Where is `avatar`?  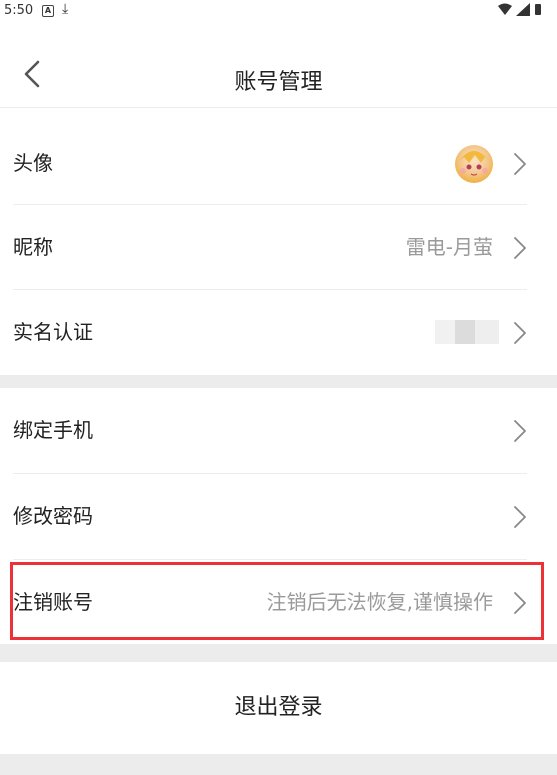
avatar is located at coordinates (474, 164).